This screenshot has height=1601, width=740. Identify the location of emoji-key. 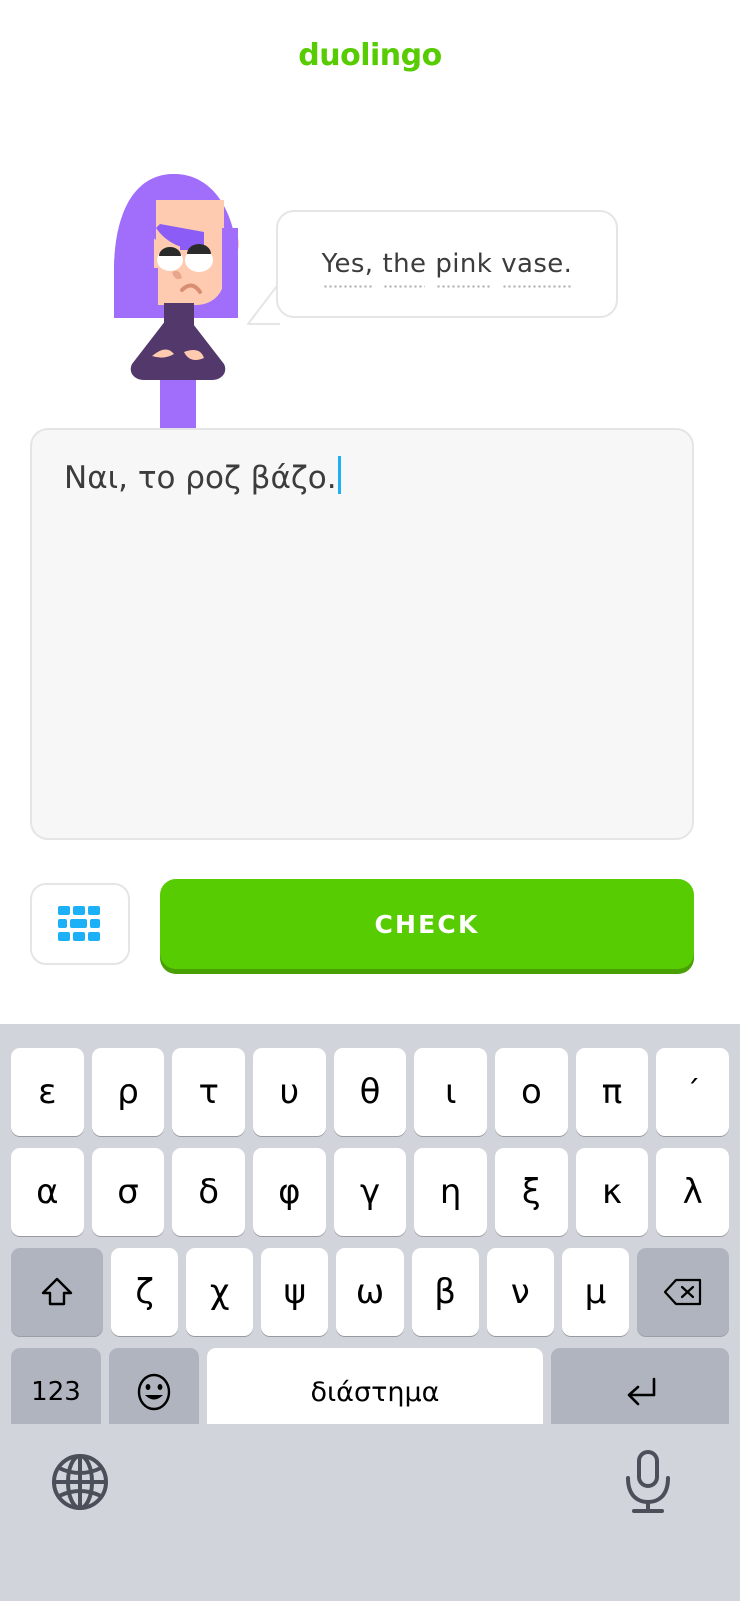
(154, 1392).